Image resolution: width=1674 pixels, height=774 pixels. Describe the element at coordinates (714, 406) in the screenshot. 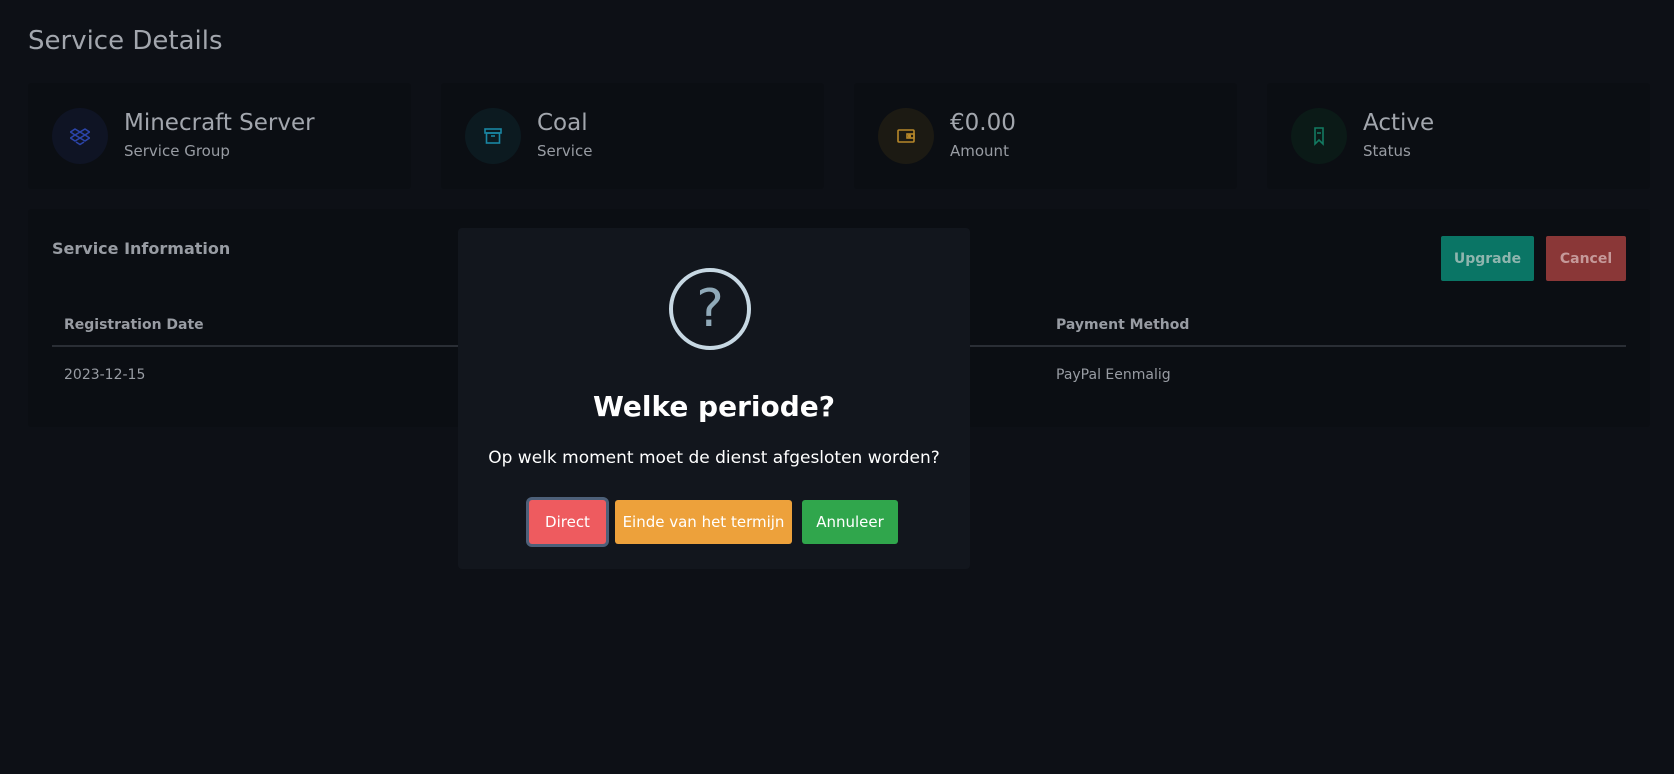

I see `dialog-title: Welke periode?` at that location.